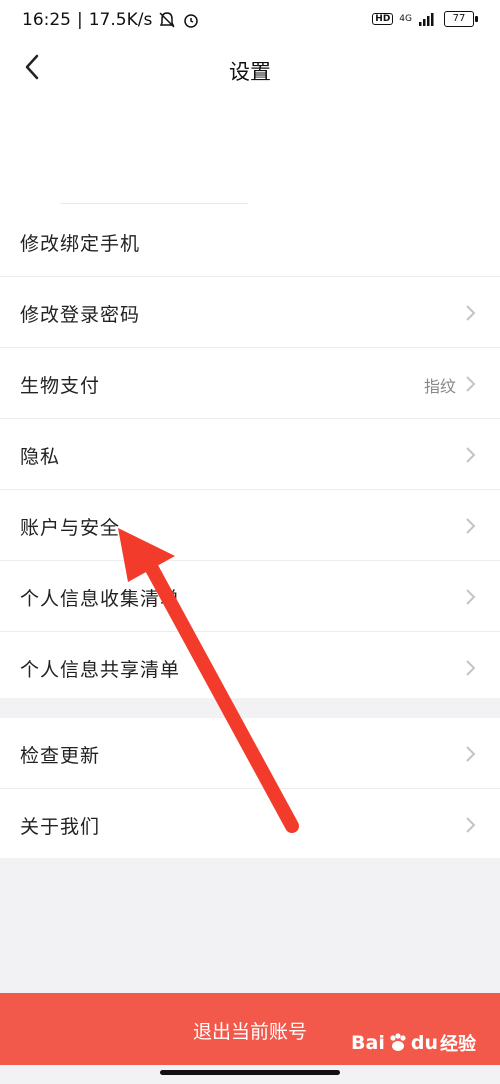 This screenshot has height=1084, width=500. Describe the element at coordinates (167, 20) in the screenshot. I see `bell-off-icon` at that location.